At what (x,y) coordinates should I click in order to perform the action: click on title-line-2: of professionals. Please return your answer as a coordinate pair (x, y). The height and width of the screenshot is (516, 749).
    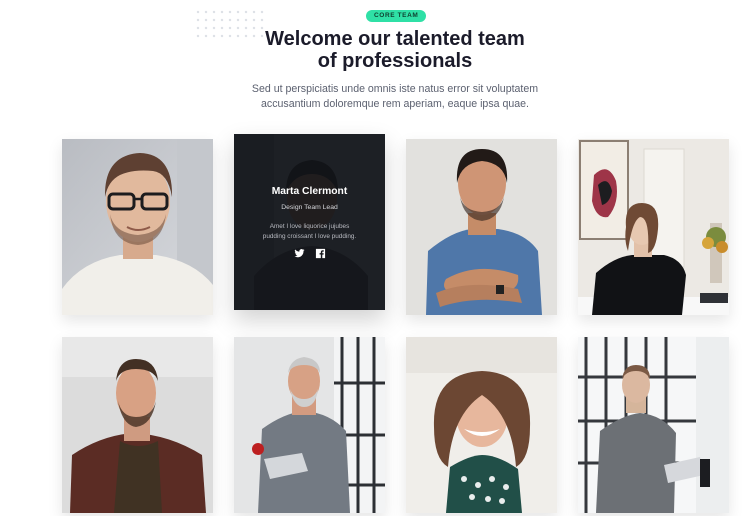
    Looking at the image, I should click on (395, 61).